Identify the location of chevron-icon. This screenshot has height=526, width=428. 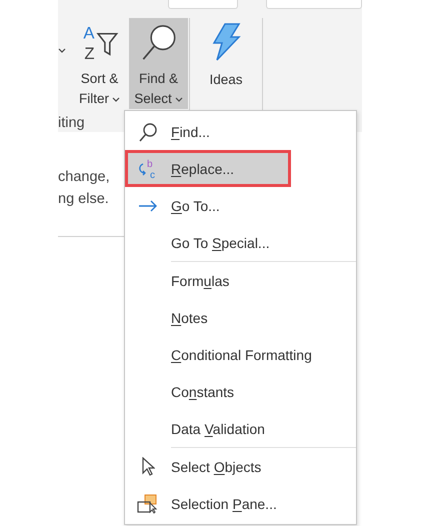
(62, 50).